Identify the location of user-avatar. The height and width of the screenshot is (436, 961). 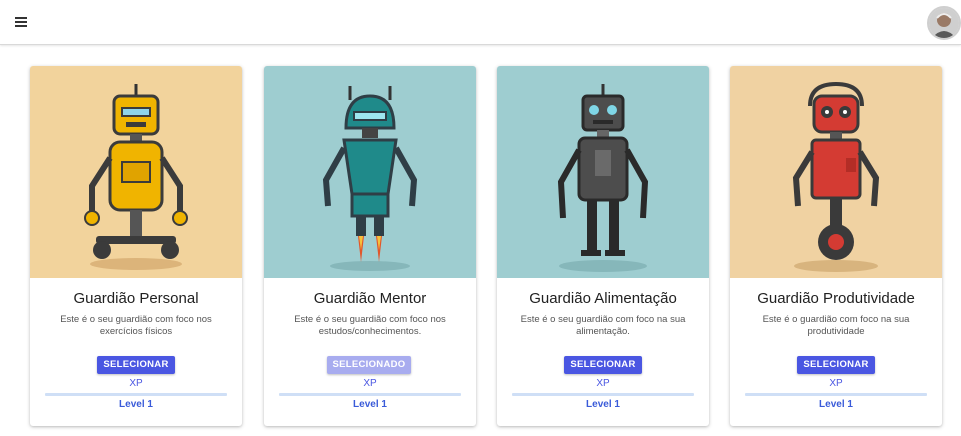
(944, 23).